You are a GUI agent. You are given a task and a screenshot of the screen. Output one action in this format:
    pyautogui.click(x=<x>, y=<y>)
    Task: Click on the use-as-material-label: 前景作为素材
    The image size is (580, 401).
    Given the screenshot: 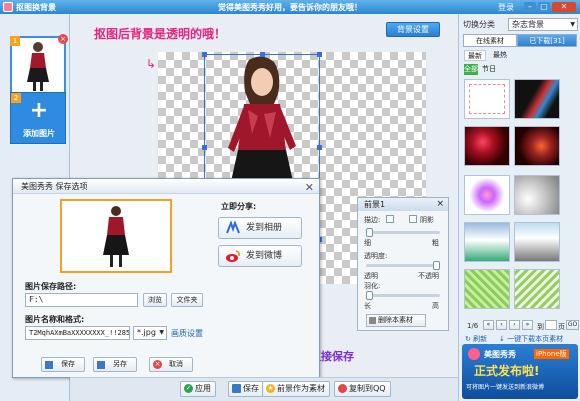 What is the action you would take?
    pyautogui.click(x=301, y=388)
    